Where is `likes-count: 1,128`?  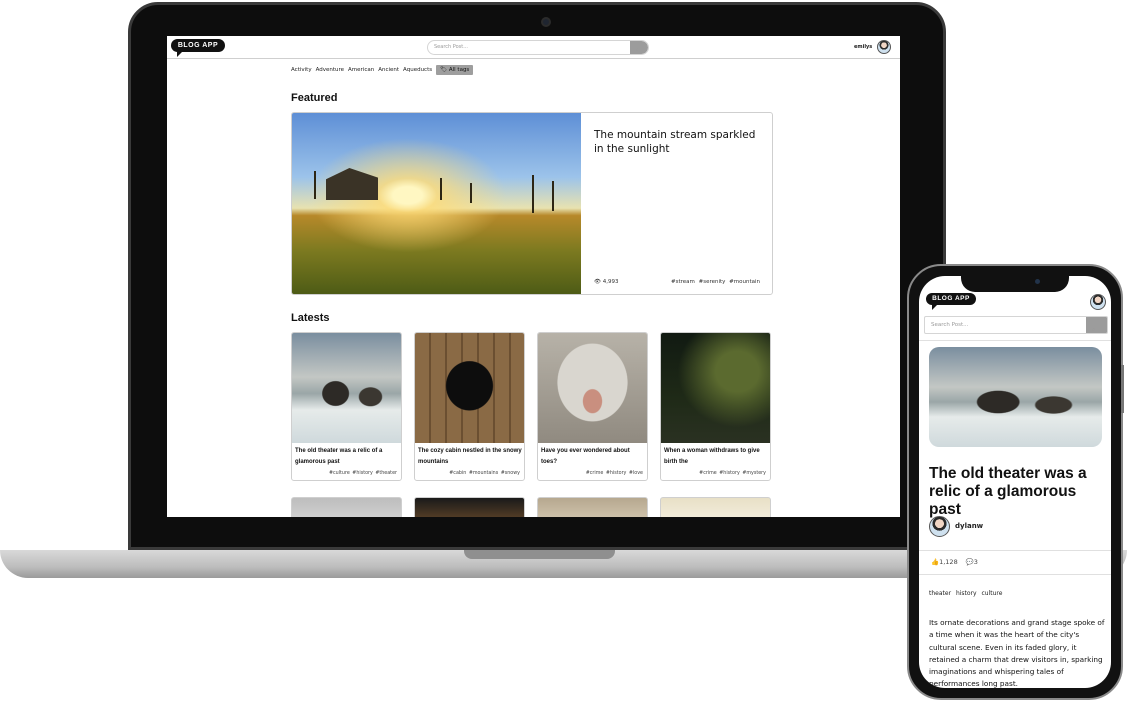
likes-count: 1,128 is located at coordinates (948, 562).